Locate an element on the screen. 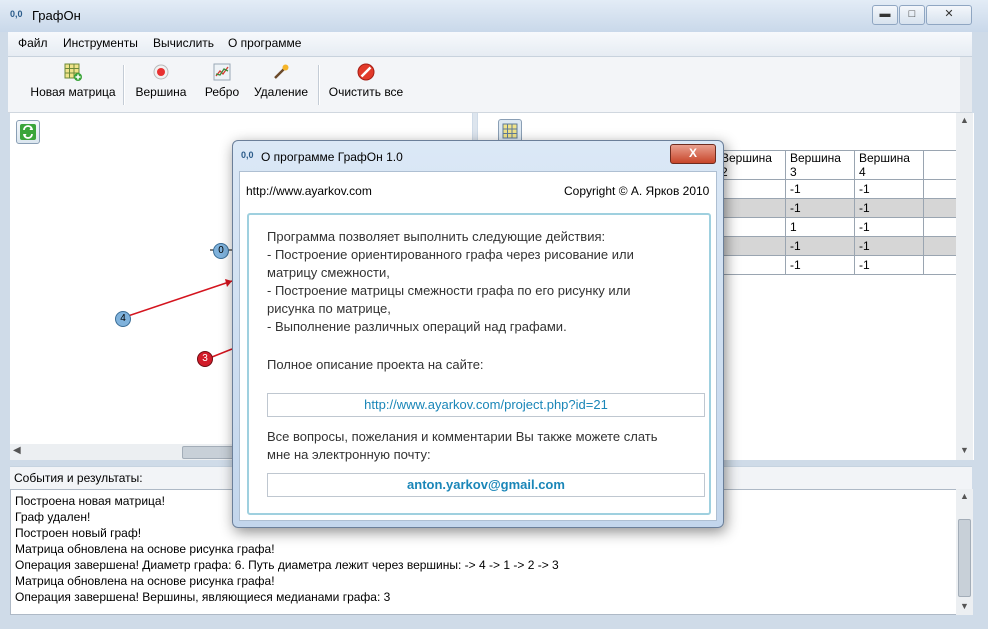 The width and height of the screenshot is (988, 629). new-matrix-button: Новая матрица is located at coordinates (73, 84).